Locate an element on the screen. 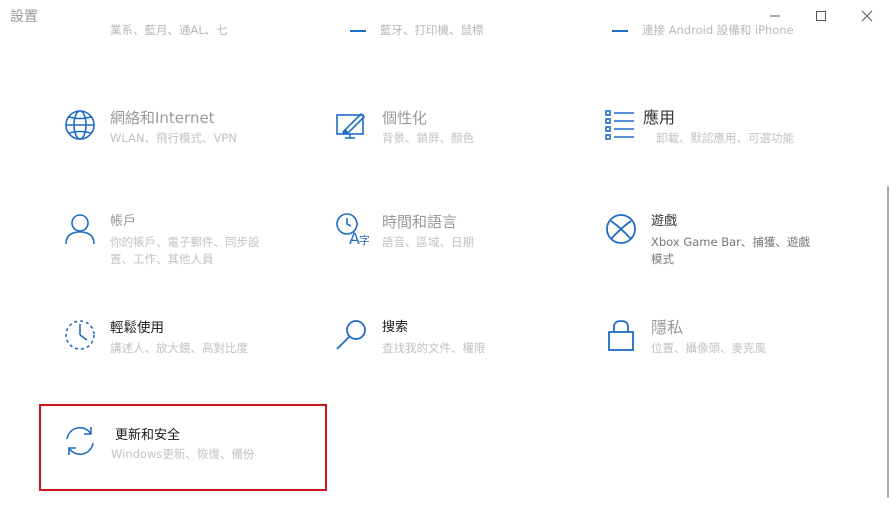 This screenshot has height=514, width=890. tile-gaming: 遊戲 Xbox Game Bar、捕獲、遊戲模式 is located at coordinates (724, 242).